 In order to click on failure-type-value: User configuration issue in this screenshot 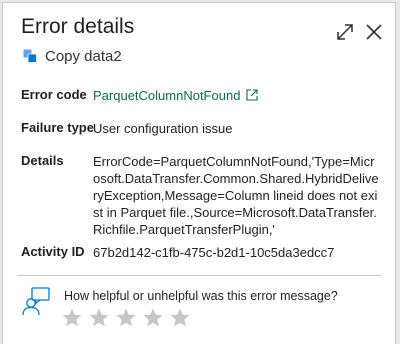, I will do `click(163, 128)`.